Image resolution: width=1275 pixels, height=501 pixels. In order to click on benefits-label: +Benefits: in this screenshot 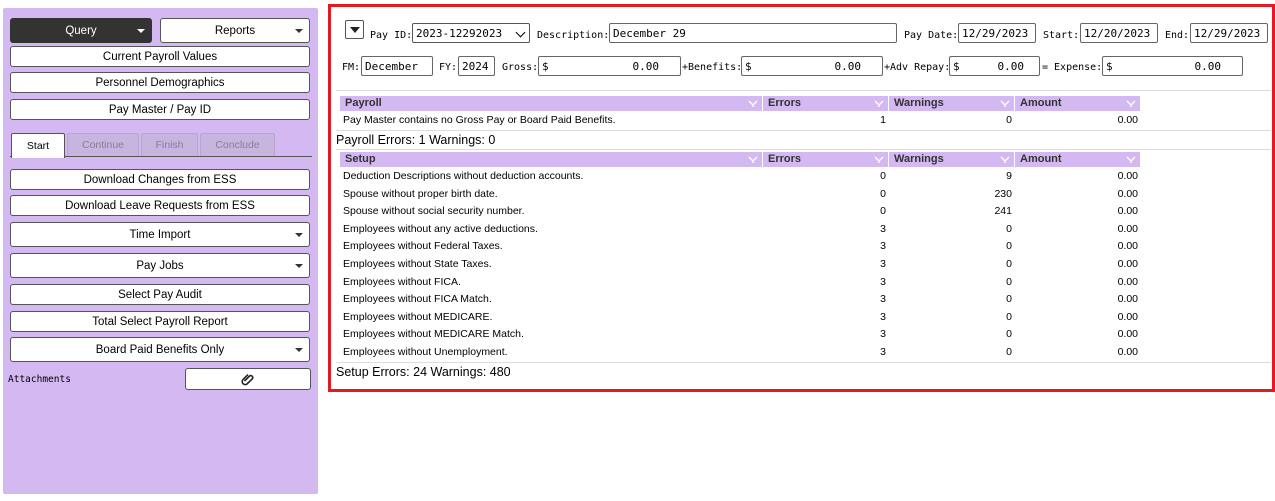, I will do `click(712, 67)`.